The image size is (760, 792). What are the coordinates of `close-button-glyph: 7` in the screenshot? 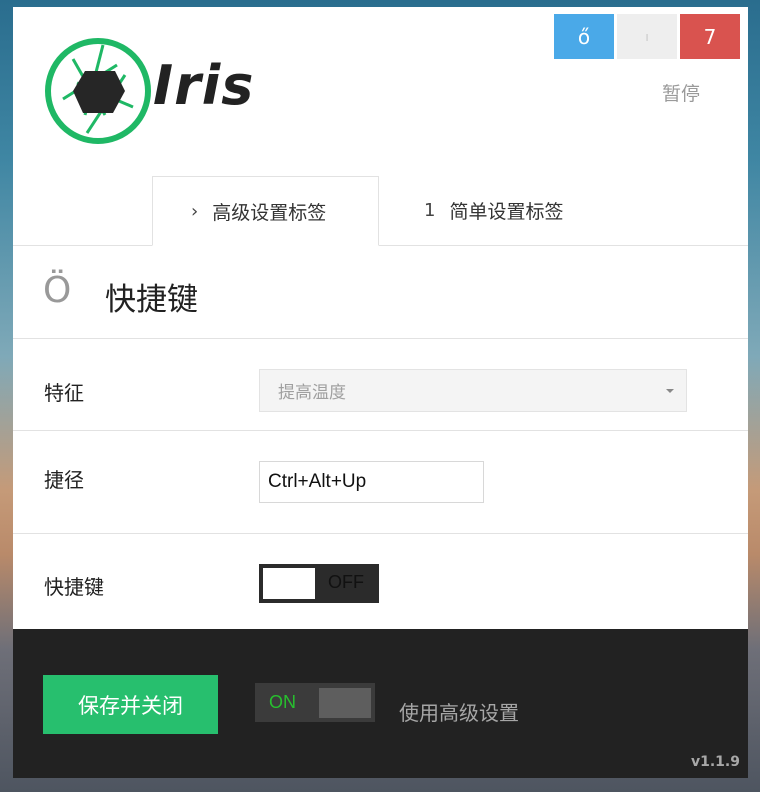 It's located at (710, 36).